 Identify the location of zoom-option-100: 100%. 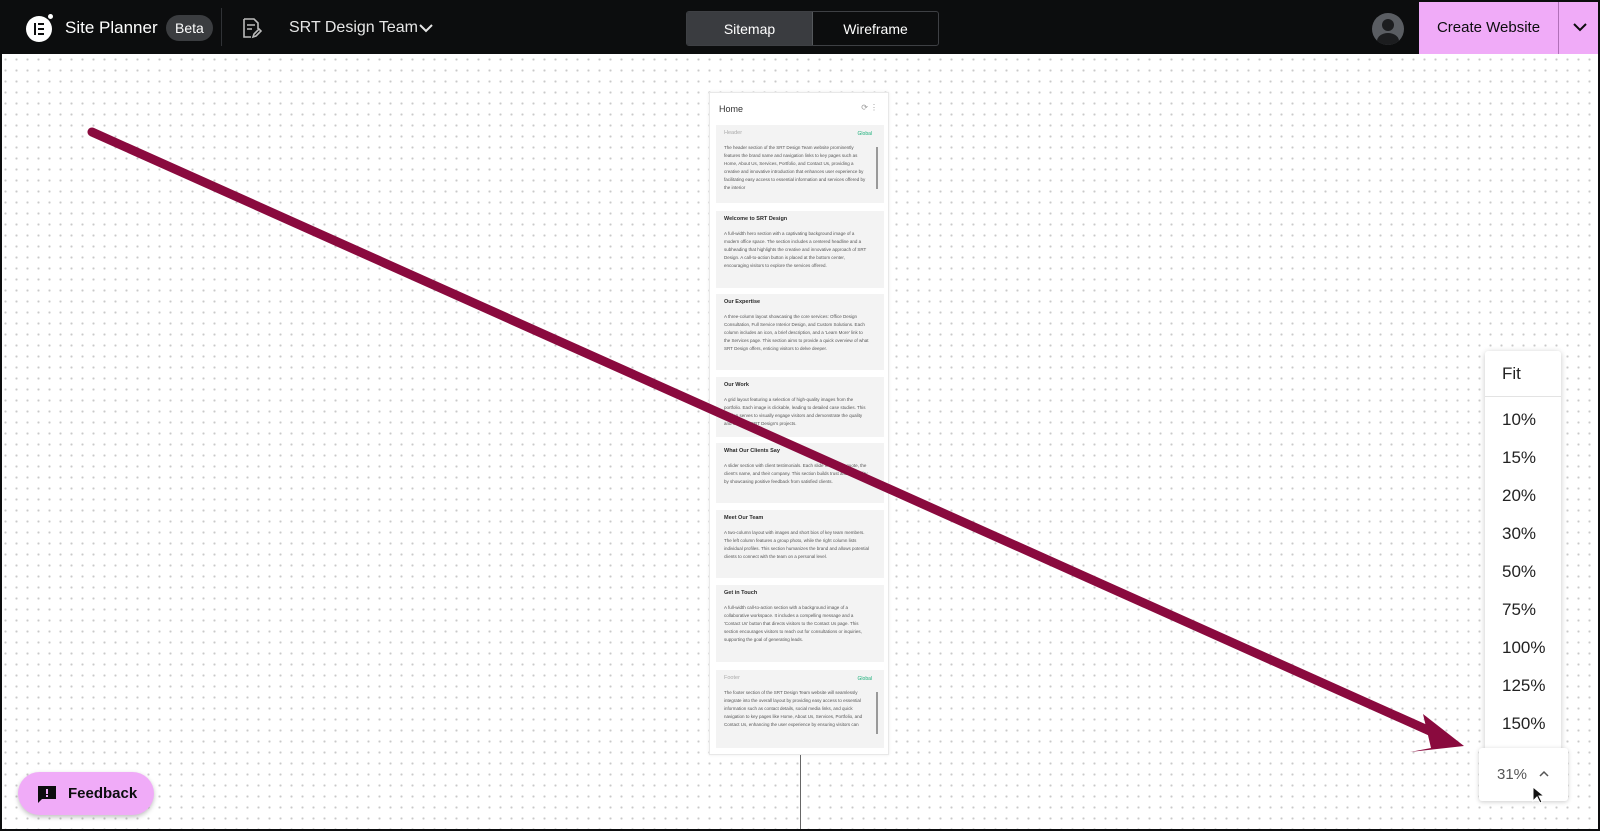
(1523, 648).